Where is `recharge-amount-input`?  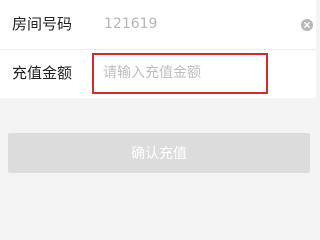
recharge-amount-input is located at coordinates (183, 73).